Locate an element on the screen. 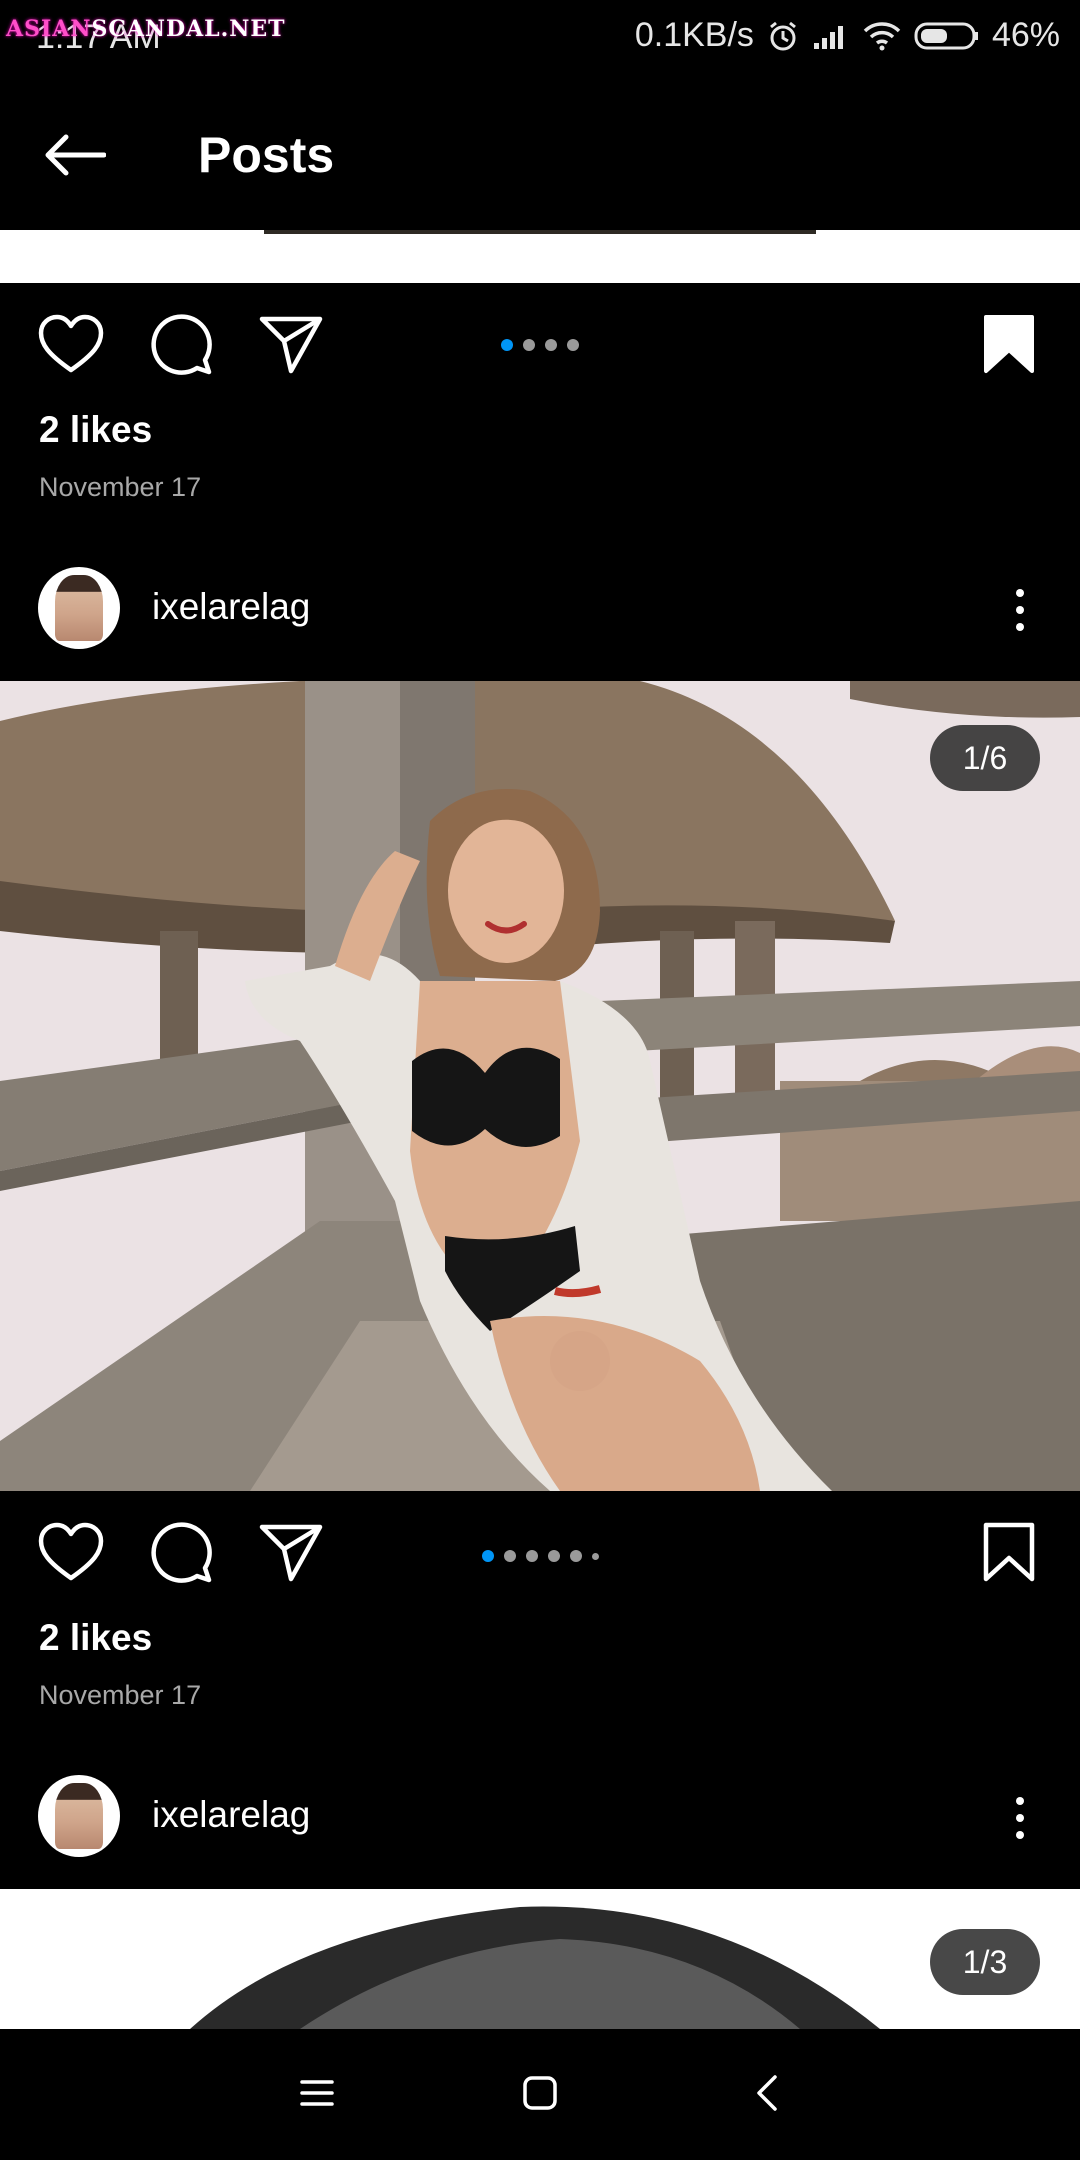  back-button is located at coordinates (75, 157).